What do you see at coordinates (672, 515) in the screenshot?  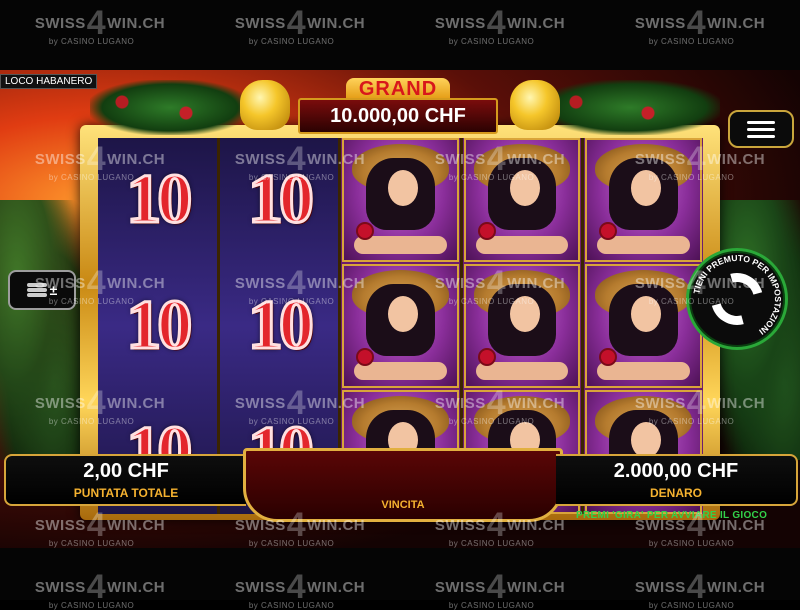 I see `start-hint: PREMI 'GIRA' PER AVVIARE IL GIOCO` at bounding box center [672, 515].